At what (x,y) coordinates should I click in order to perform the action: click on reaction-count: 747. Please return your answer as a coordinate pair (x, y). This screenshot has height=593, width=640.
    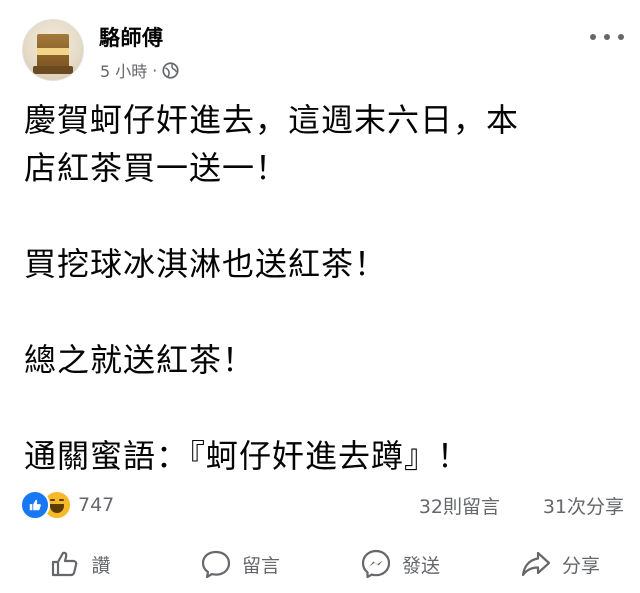
    Looking at the image, I should click on (96, 505).